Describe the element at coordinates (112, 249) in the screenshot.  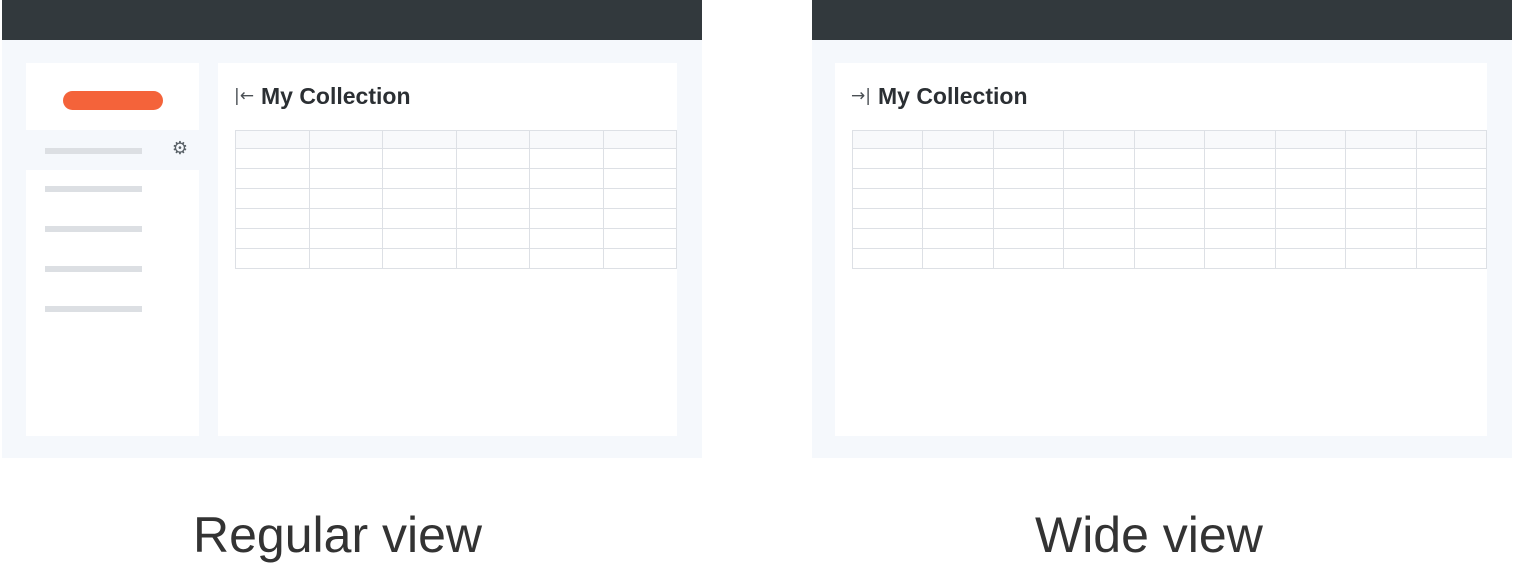
I see `sidebar: ⚙` at that location.